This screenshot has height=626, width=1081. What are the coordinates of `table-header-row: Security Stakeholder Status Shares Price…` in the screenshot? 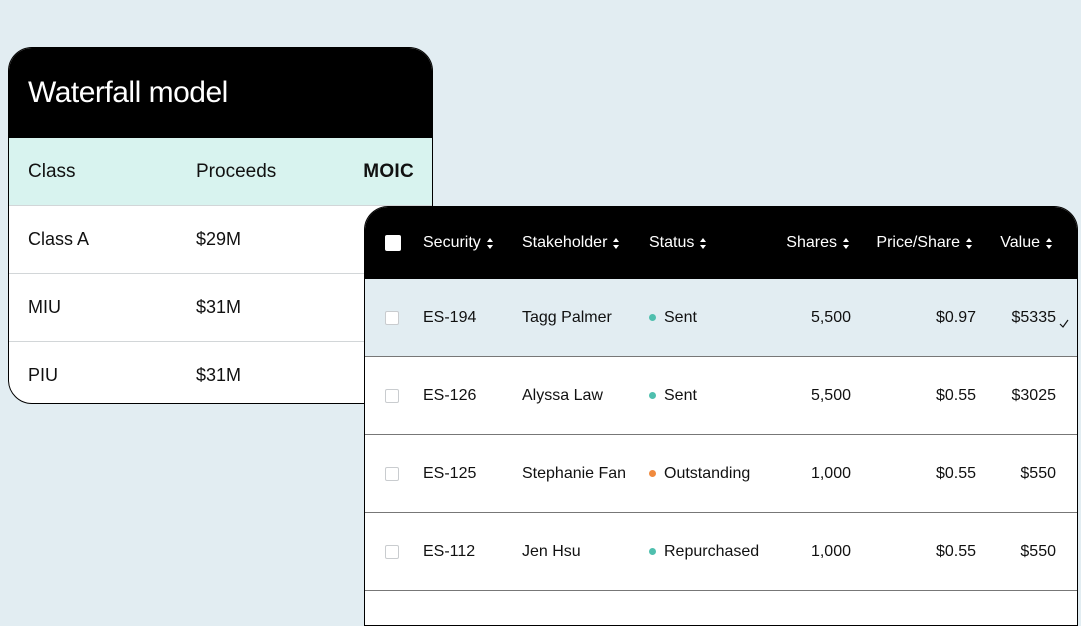 It's located at (721, 243).